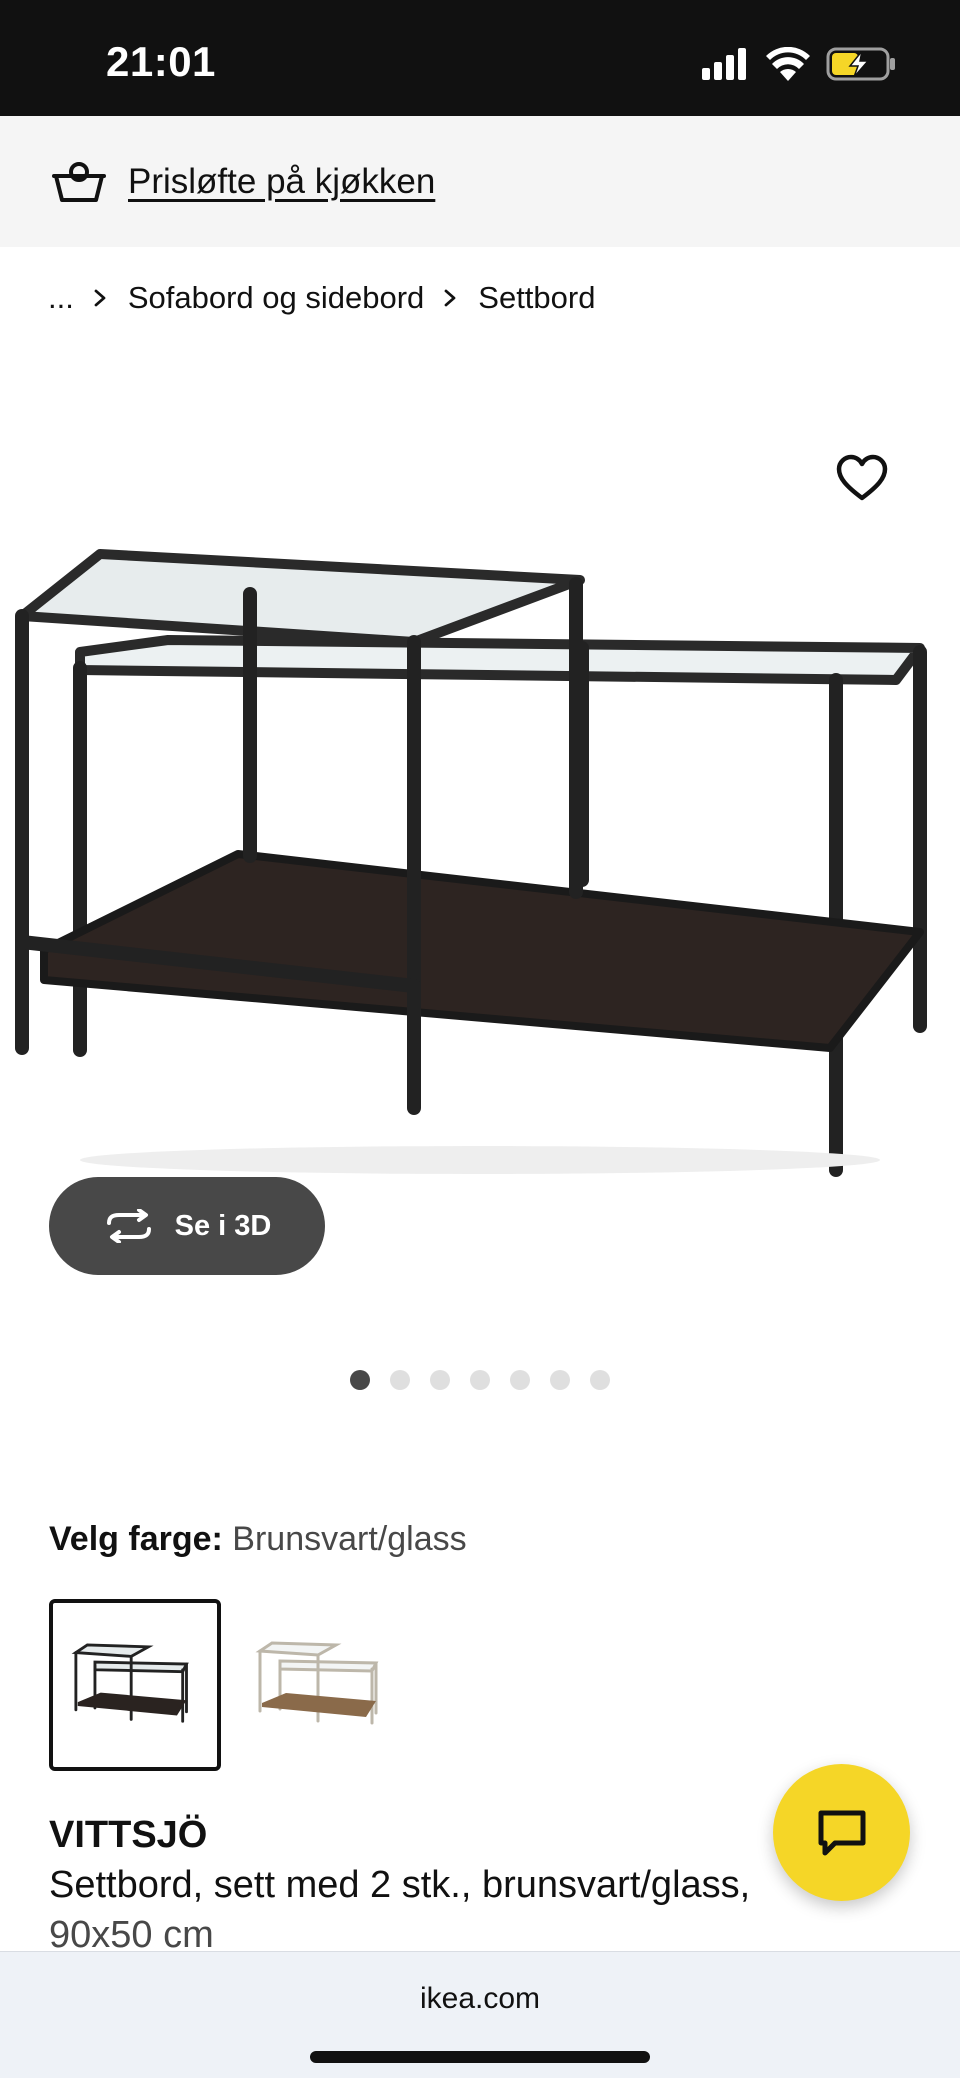 The width and height of the screenshot is (960, 2078). Describe the element at coordinates (79, 181) in the screenshot. I see `basket-icon` at that location.